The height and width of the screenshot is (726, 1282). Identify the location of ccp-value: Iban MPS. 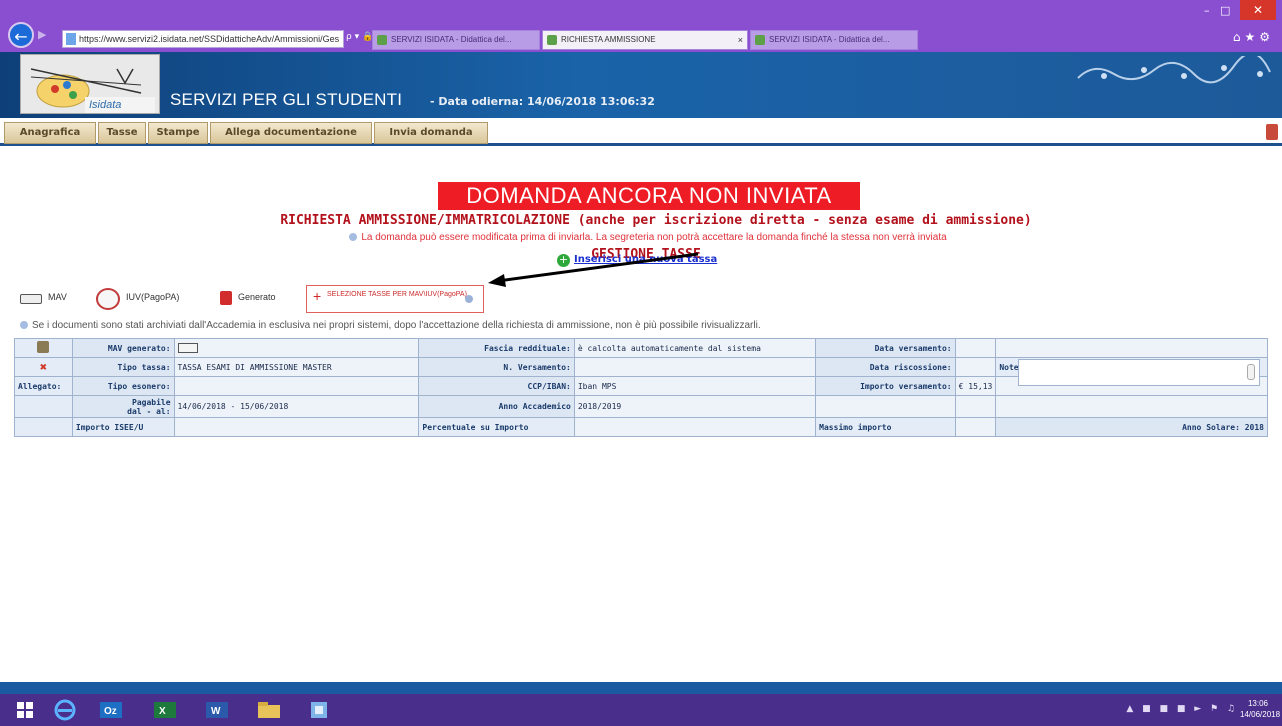
(695, 386).